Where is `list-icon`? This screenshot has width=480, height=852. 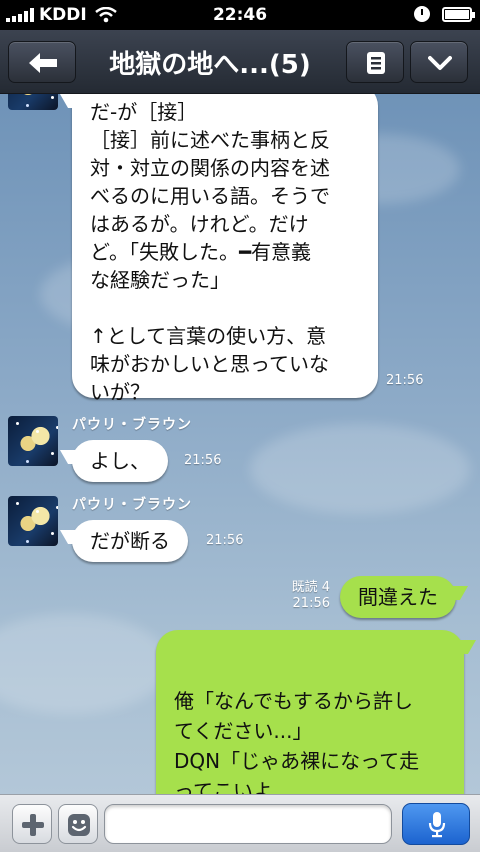
list-icon is located at coordinates (376, 63).